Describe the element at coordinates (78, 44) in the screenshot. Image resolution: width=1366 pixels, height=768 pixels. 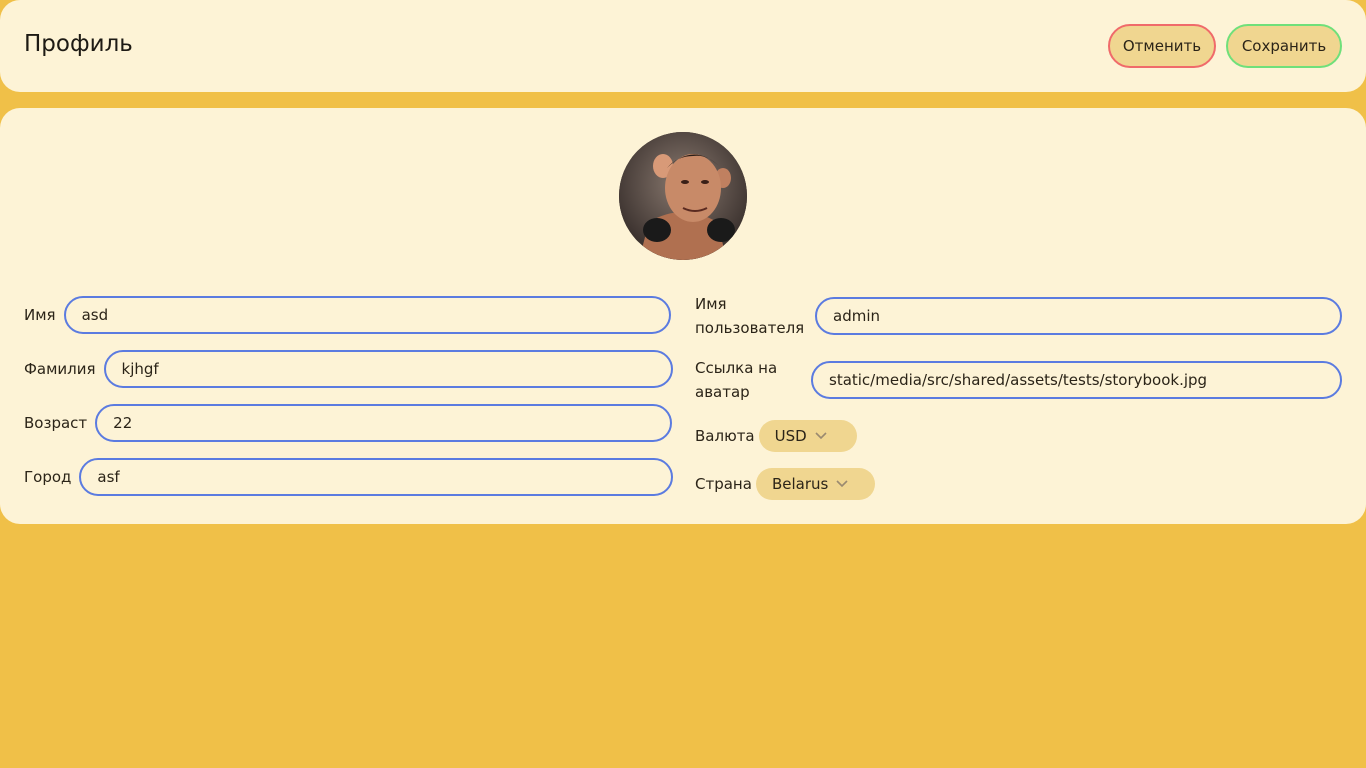
I see `page-title: Профиль` at that location.